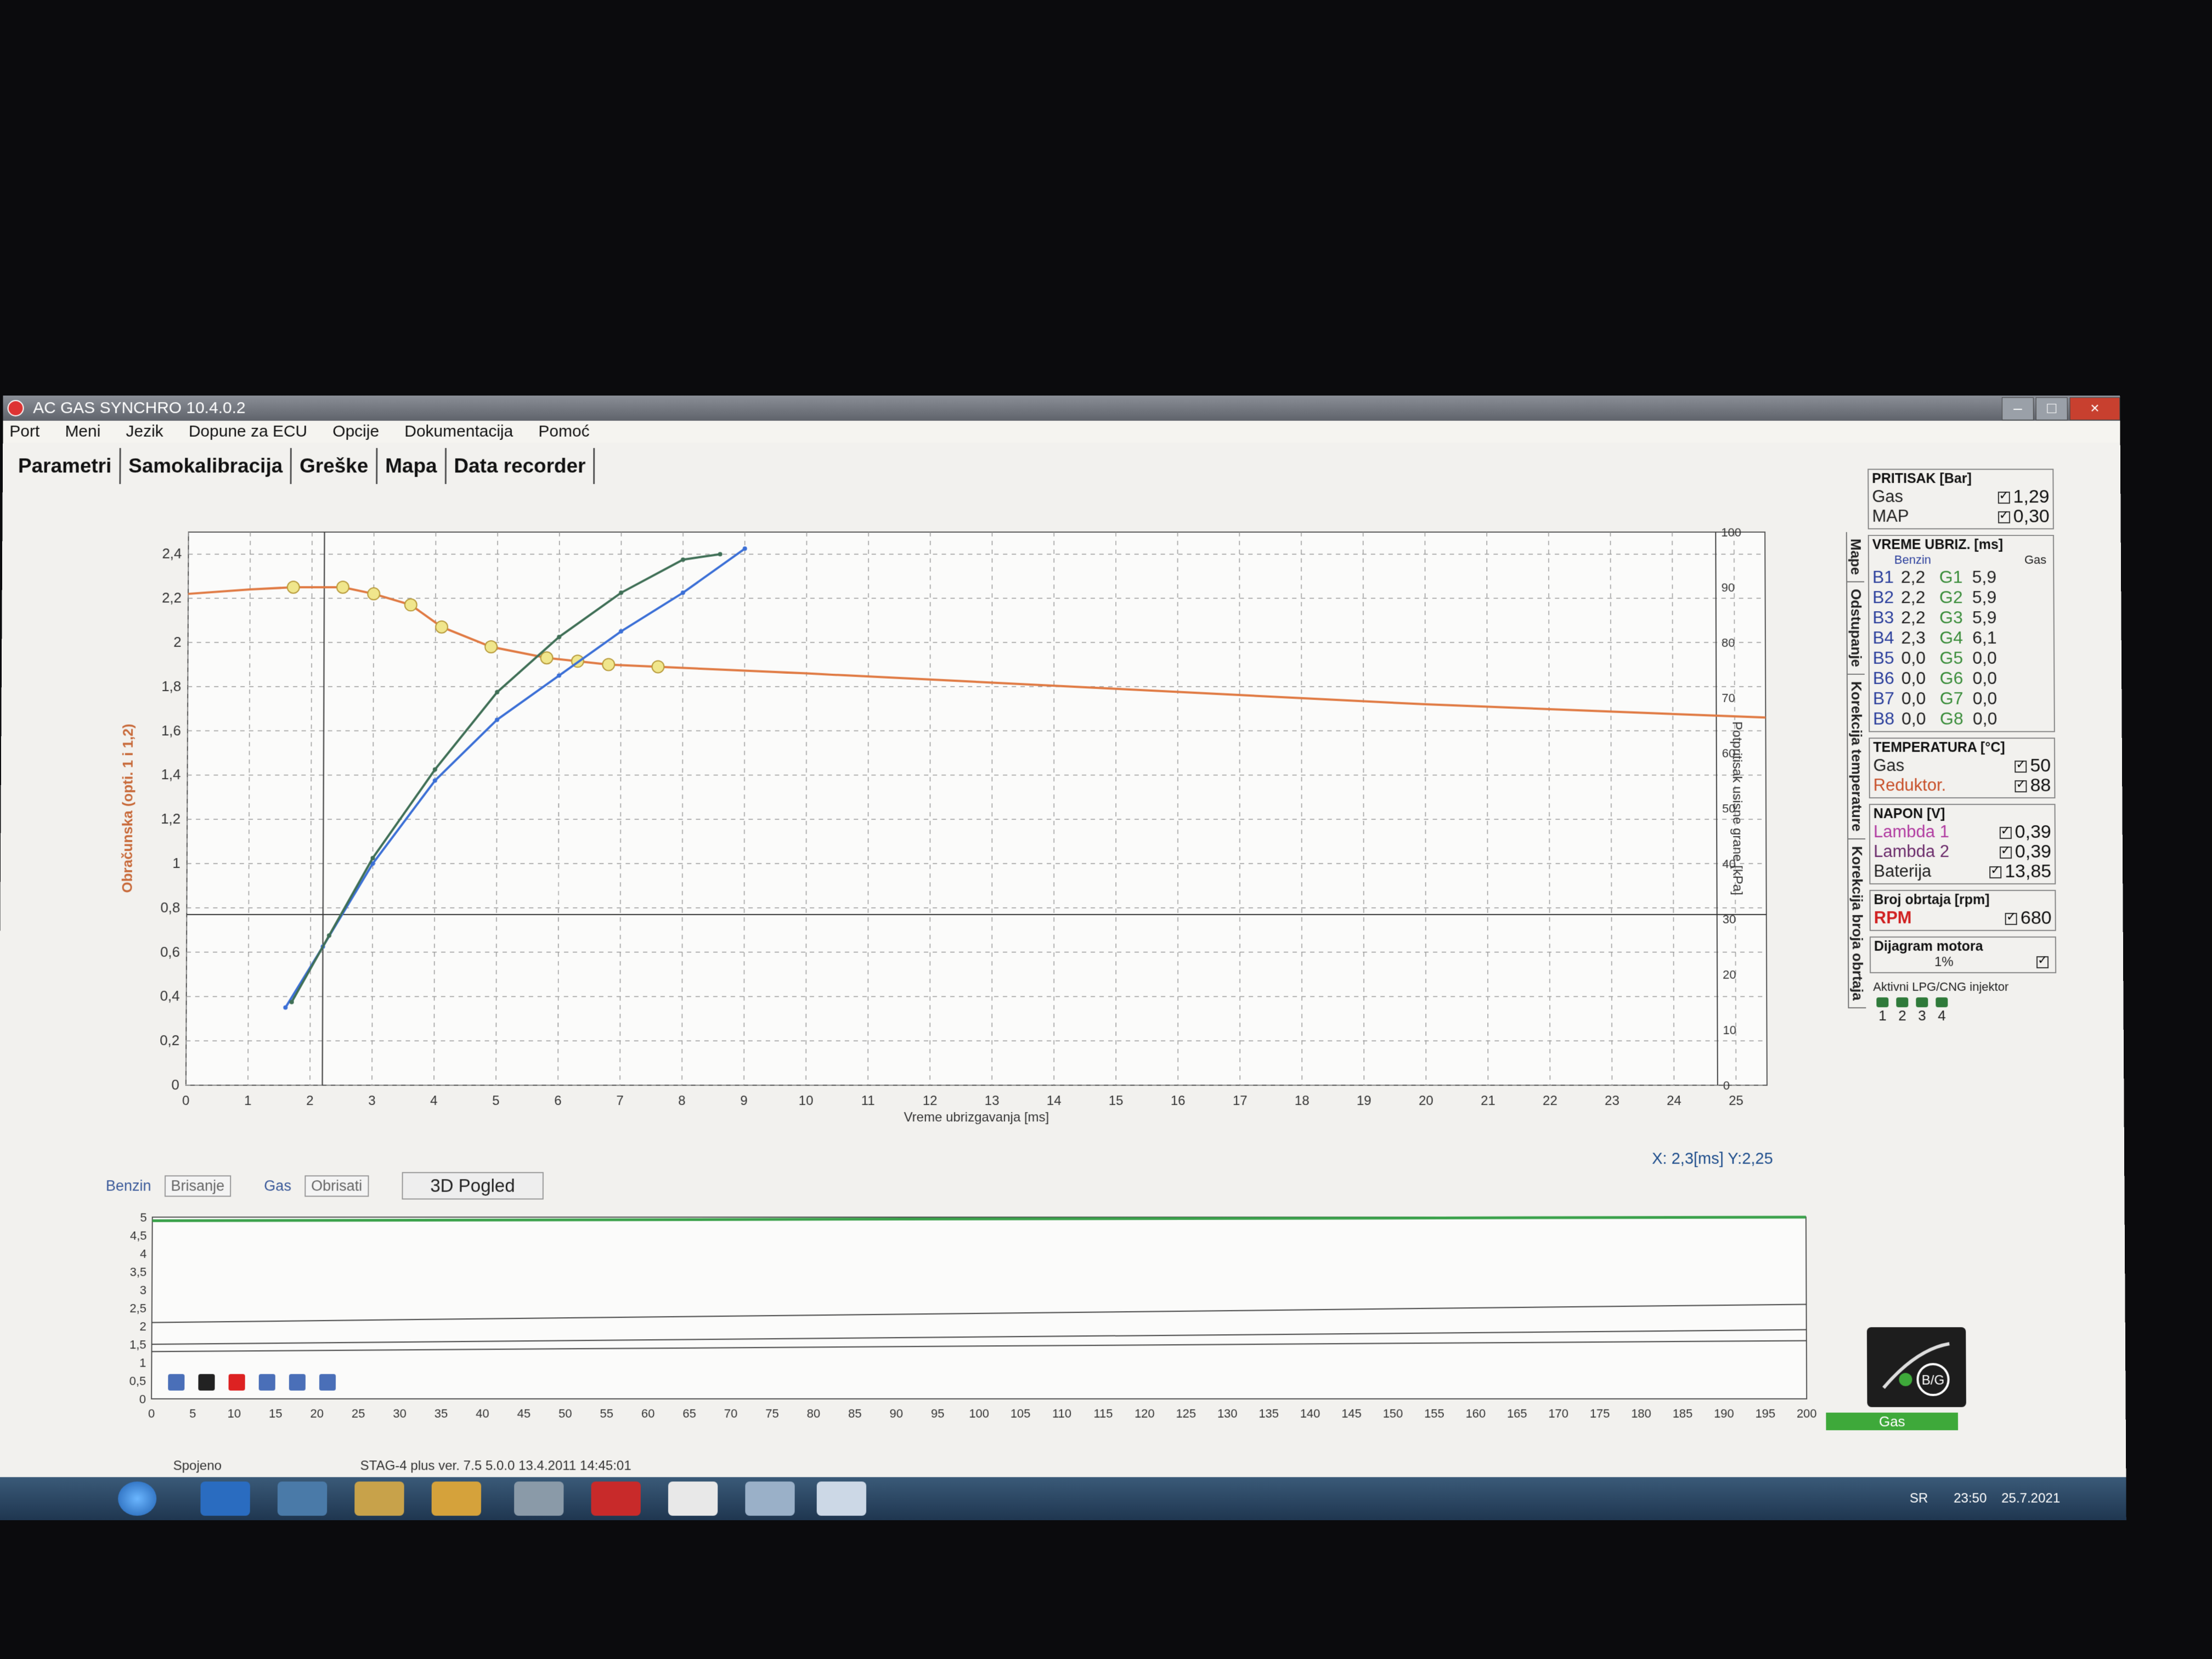 The height and width of the screenshot is (1659, 2212). Describe the element at coordinates (473, 1186) in the screenshot. I see `3d-pogled-button: 3D Pogled` at that location.